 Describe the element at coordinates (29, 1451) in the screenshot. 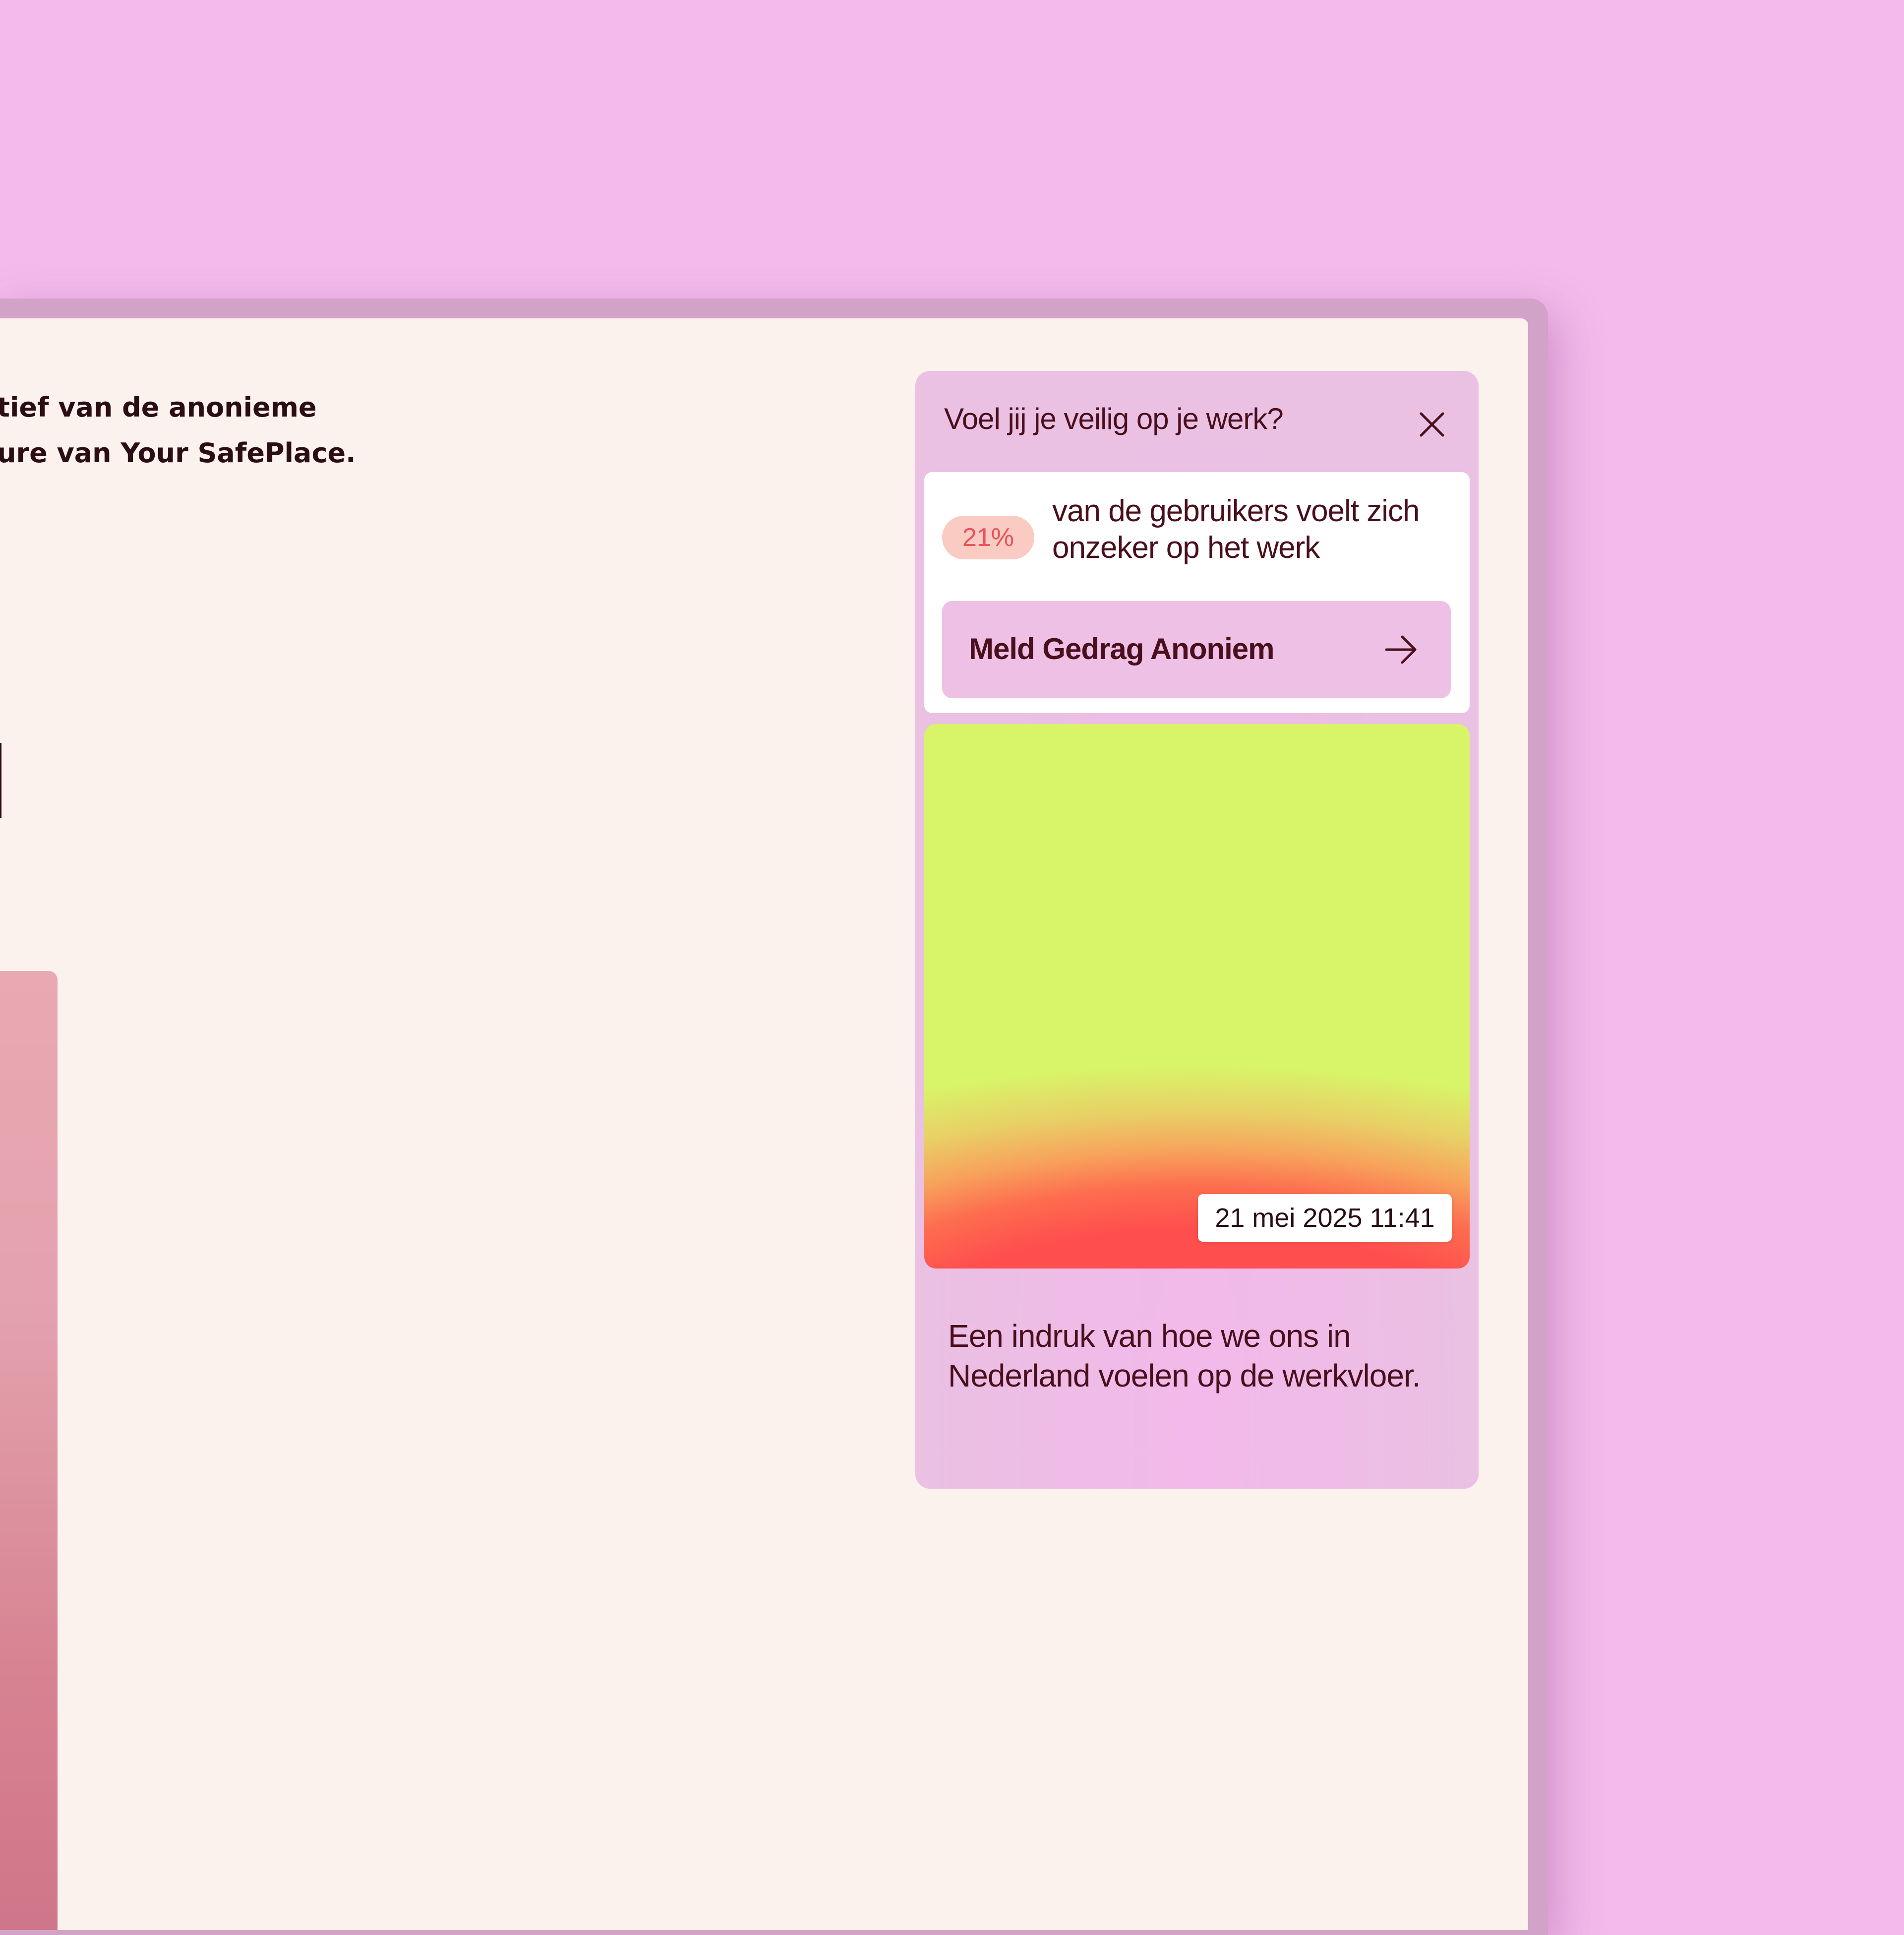

I see `background-image` at that location.